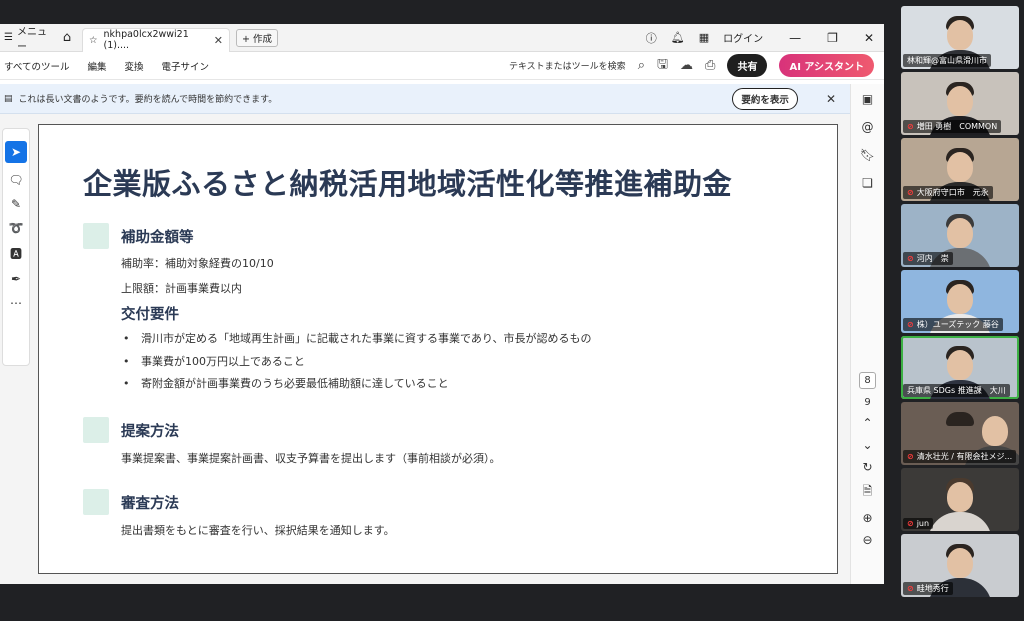  I want to click on toolbar-item-esign: 電子サイン, so click(186, 66).